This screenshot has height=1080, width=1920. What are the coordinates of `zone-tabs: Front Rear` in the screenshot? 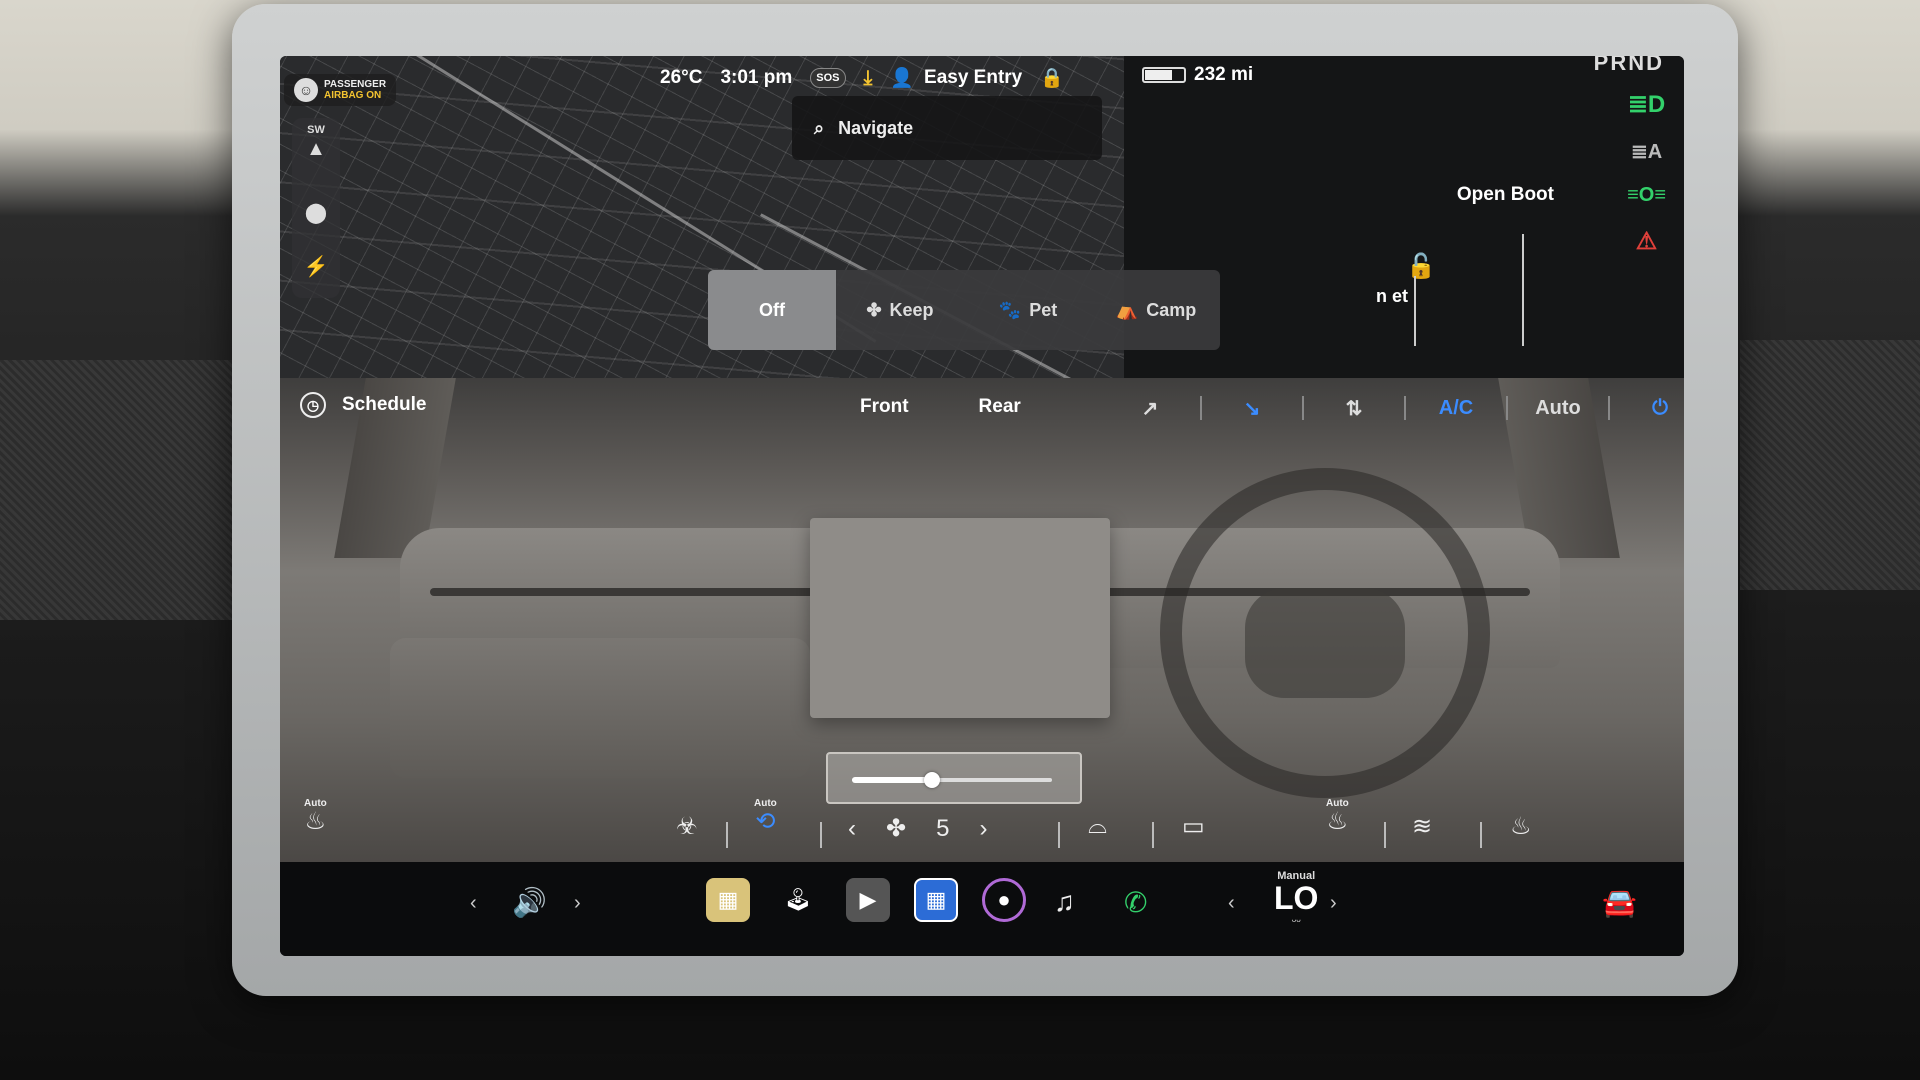 It's located at (940, 407).